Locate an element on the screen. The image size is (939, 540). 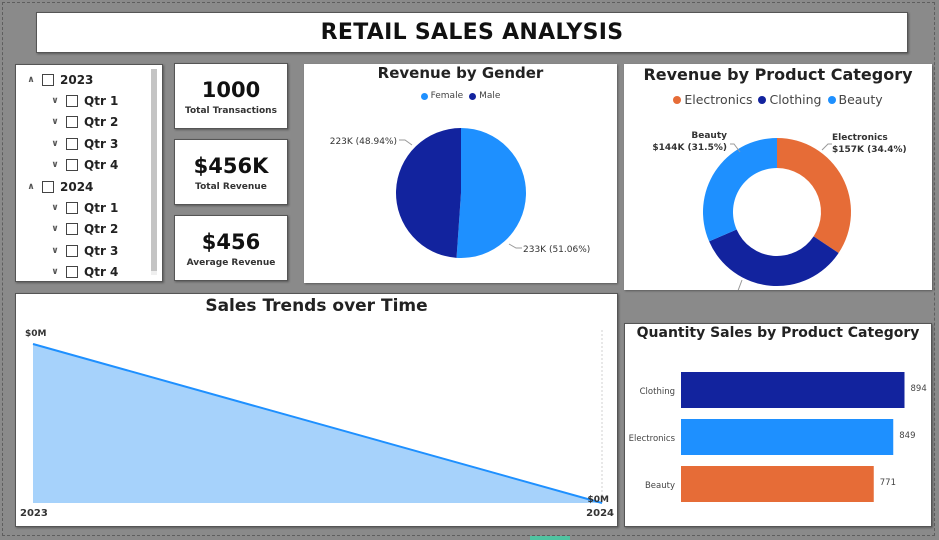
slicer-item-2024: ∧ 2024 is located at coordinates (88, 186).